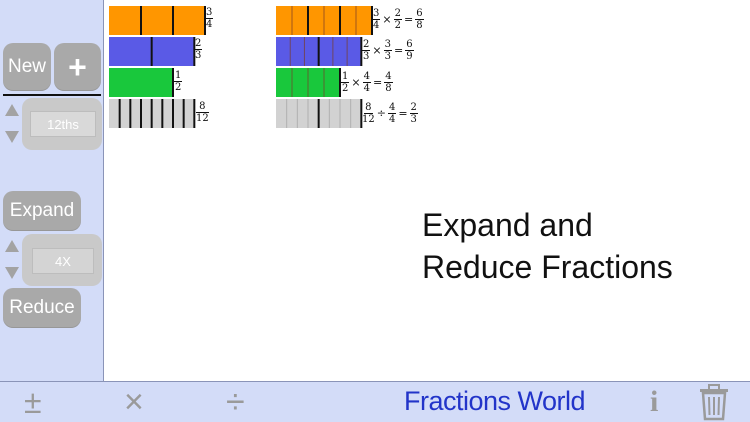 Image resolution: width=750 pixels, height=422 pixels. I want to click on left-fraction-label-3: 12, so click(178, 81).